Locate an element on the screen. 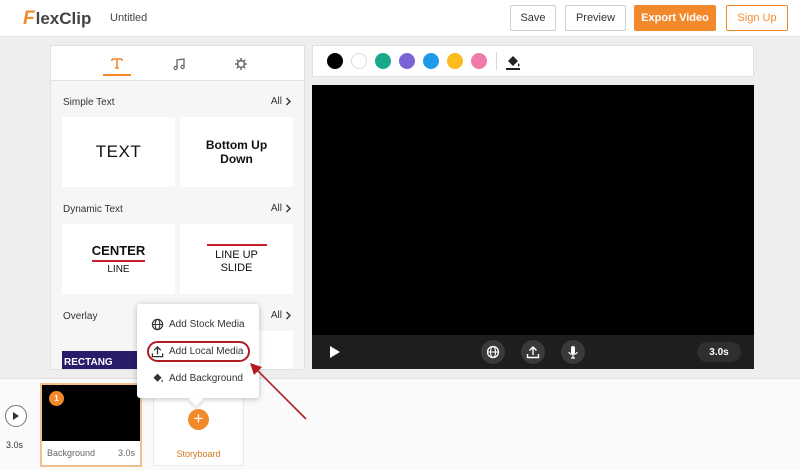 This screenshot has width=800, height=470. logo-text: lexClip is located at coordinates (63, 18).